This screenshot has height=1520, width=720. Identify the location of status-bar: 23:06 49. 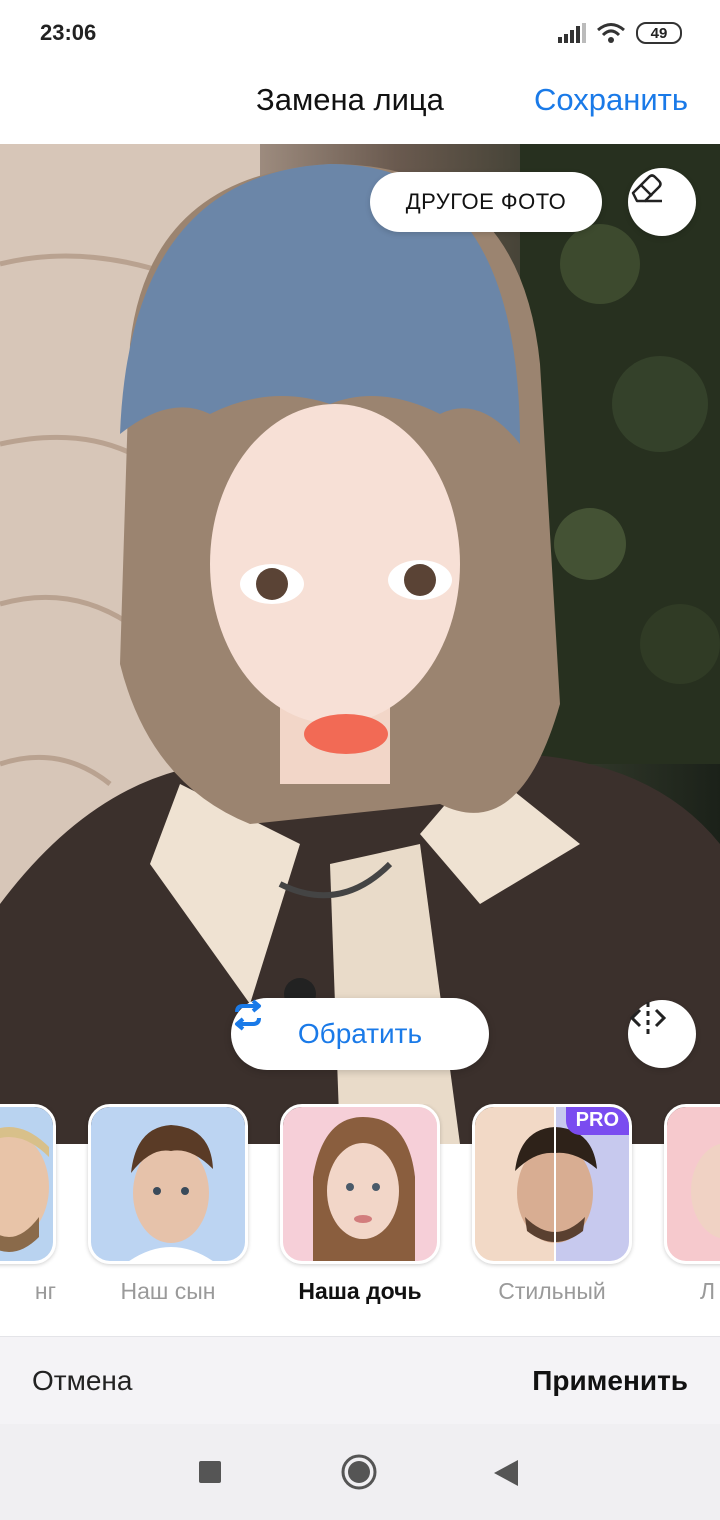
(360, 35).